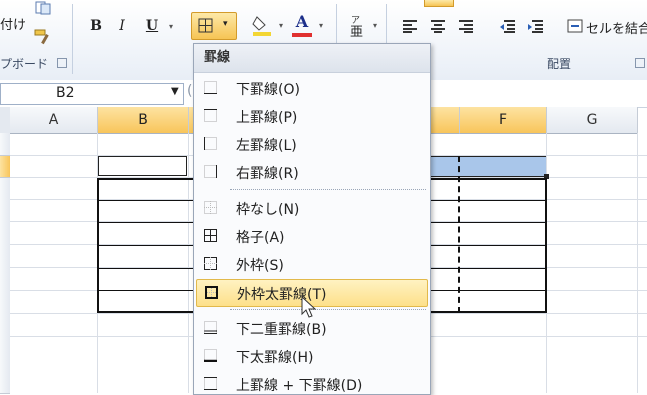 The width and height of the screenshot is (647, 395). Describe the element at coordinates (152, 26) in the screenshot. I see `underline-button: U` at that location.